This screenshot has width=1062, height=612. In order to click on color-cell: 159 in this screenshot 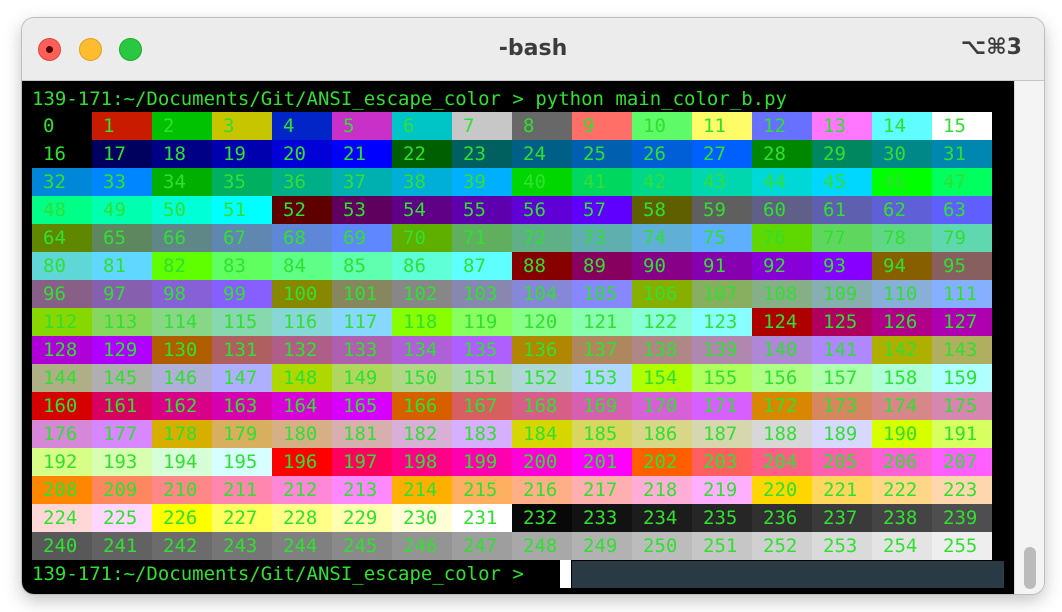, I will do `click(962, 378)`.